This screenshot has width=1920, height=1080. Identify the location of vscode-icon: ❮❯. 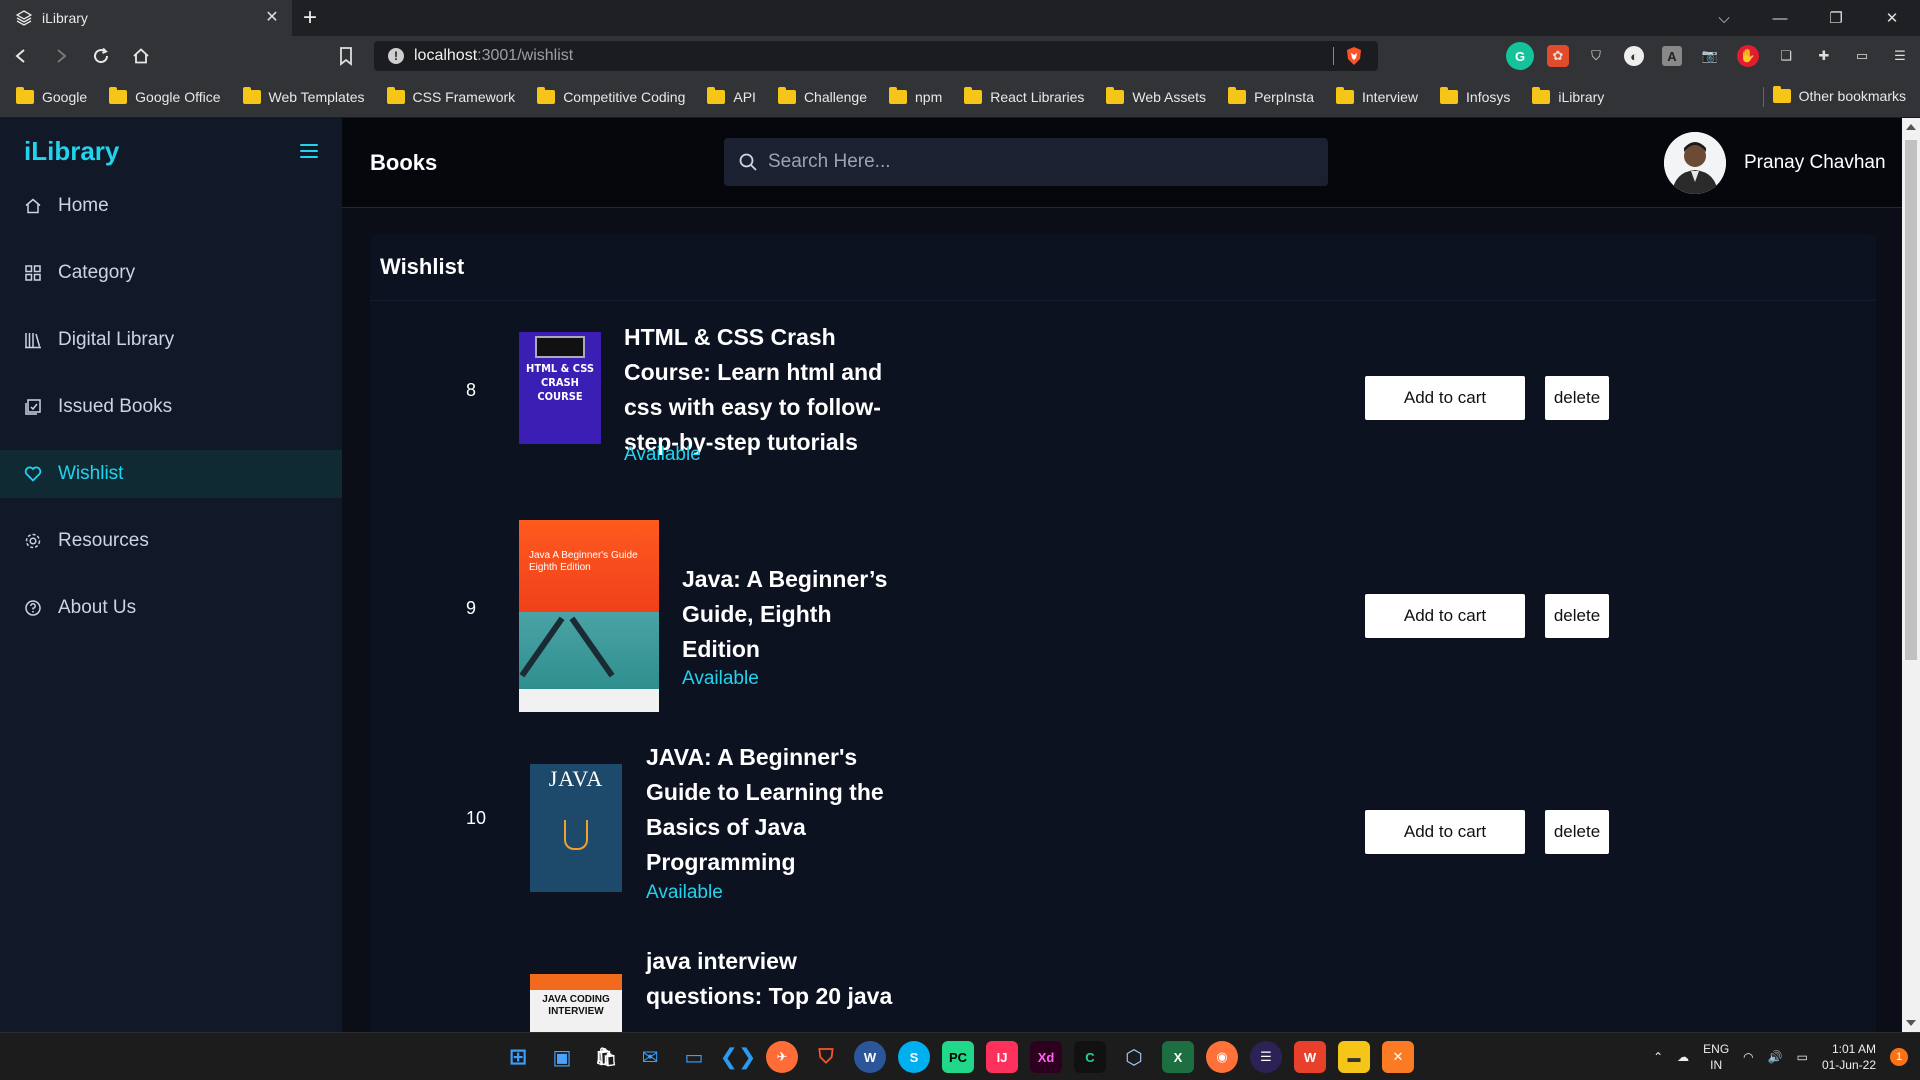
(738, 1057).